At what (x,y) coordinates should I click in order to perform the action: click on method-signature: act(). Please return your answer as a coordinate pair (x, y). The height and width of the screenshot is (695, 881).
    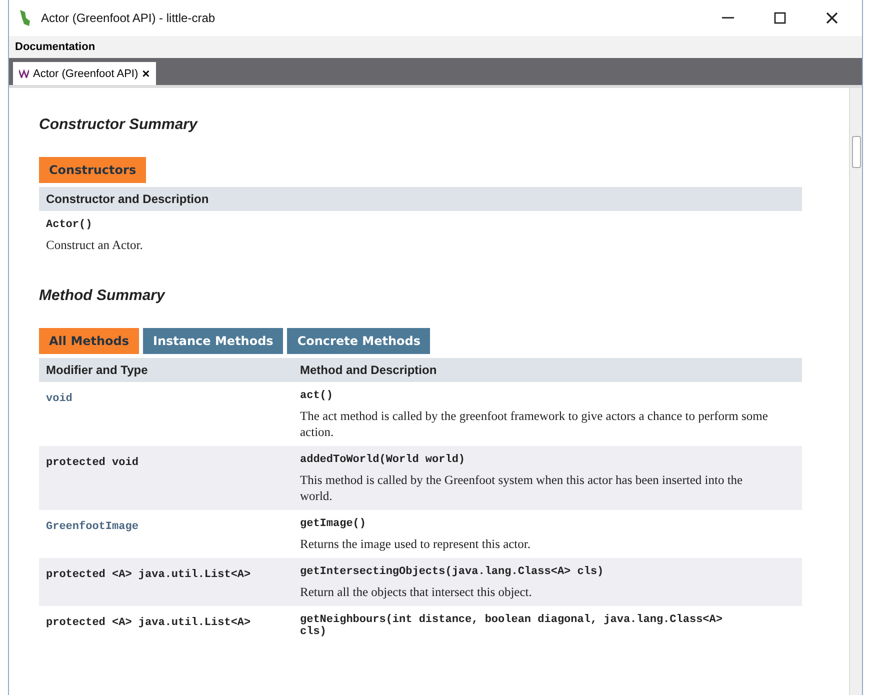
    Looking at the image, I should click on (317, 396).